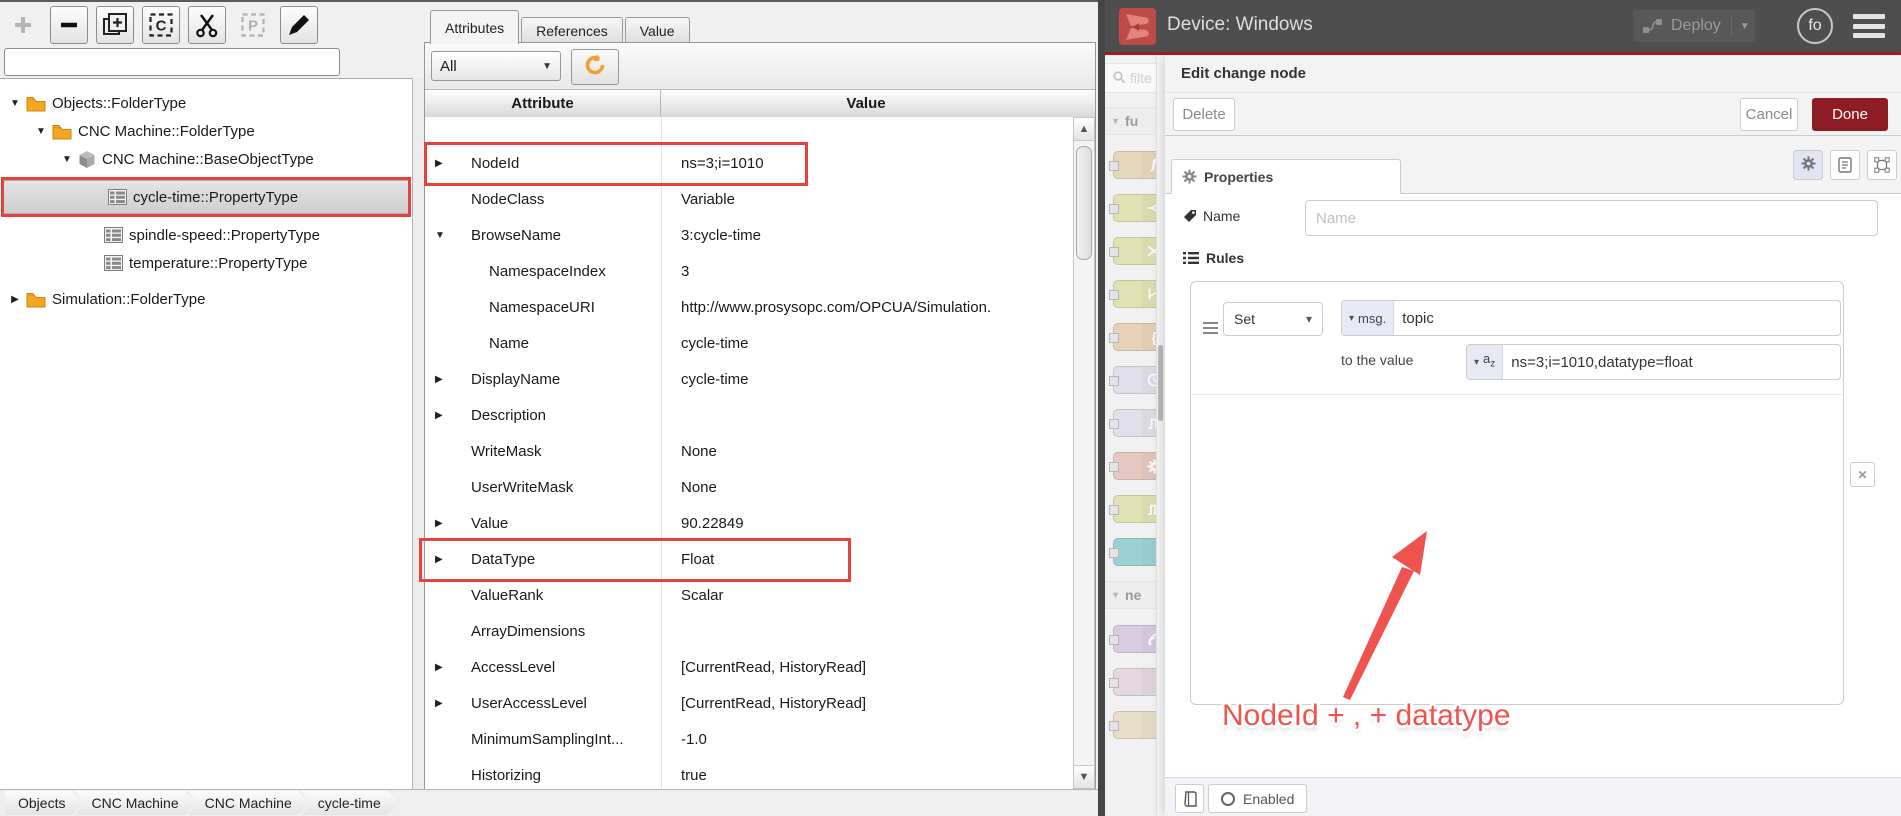 The image size is (1901, 816). What do you see at coordinates (503, 559) in the screenshot?
I see `attribute-name: DataType` at bounding box center [503, 559].